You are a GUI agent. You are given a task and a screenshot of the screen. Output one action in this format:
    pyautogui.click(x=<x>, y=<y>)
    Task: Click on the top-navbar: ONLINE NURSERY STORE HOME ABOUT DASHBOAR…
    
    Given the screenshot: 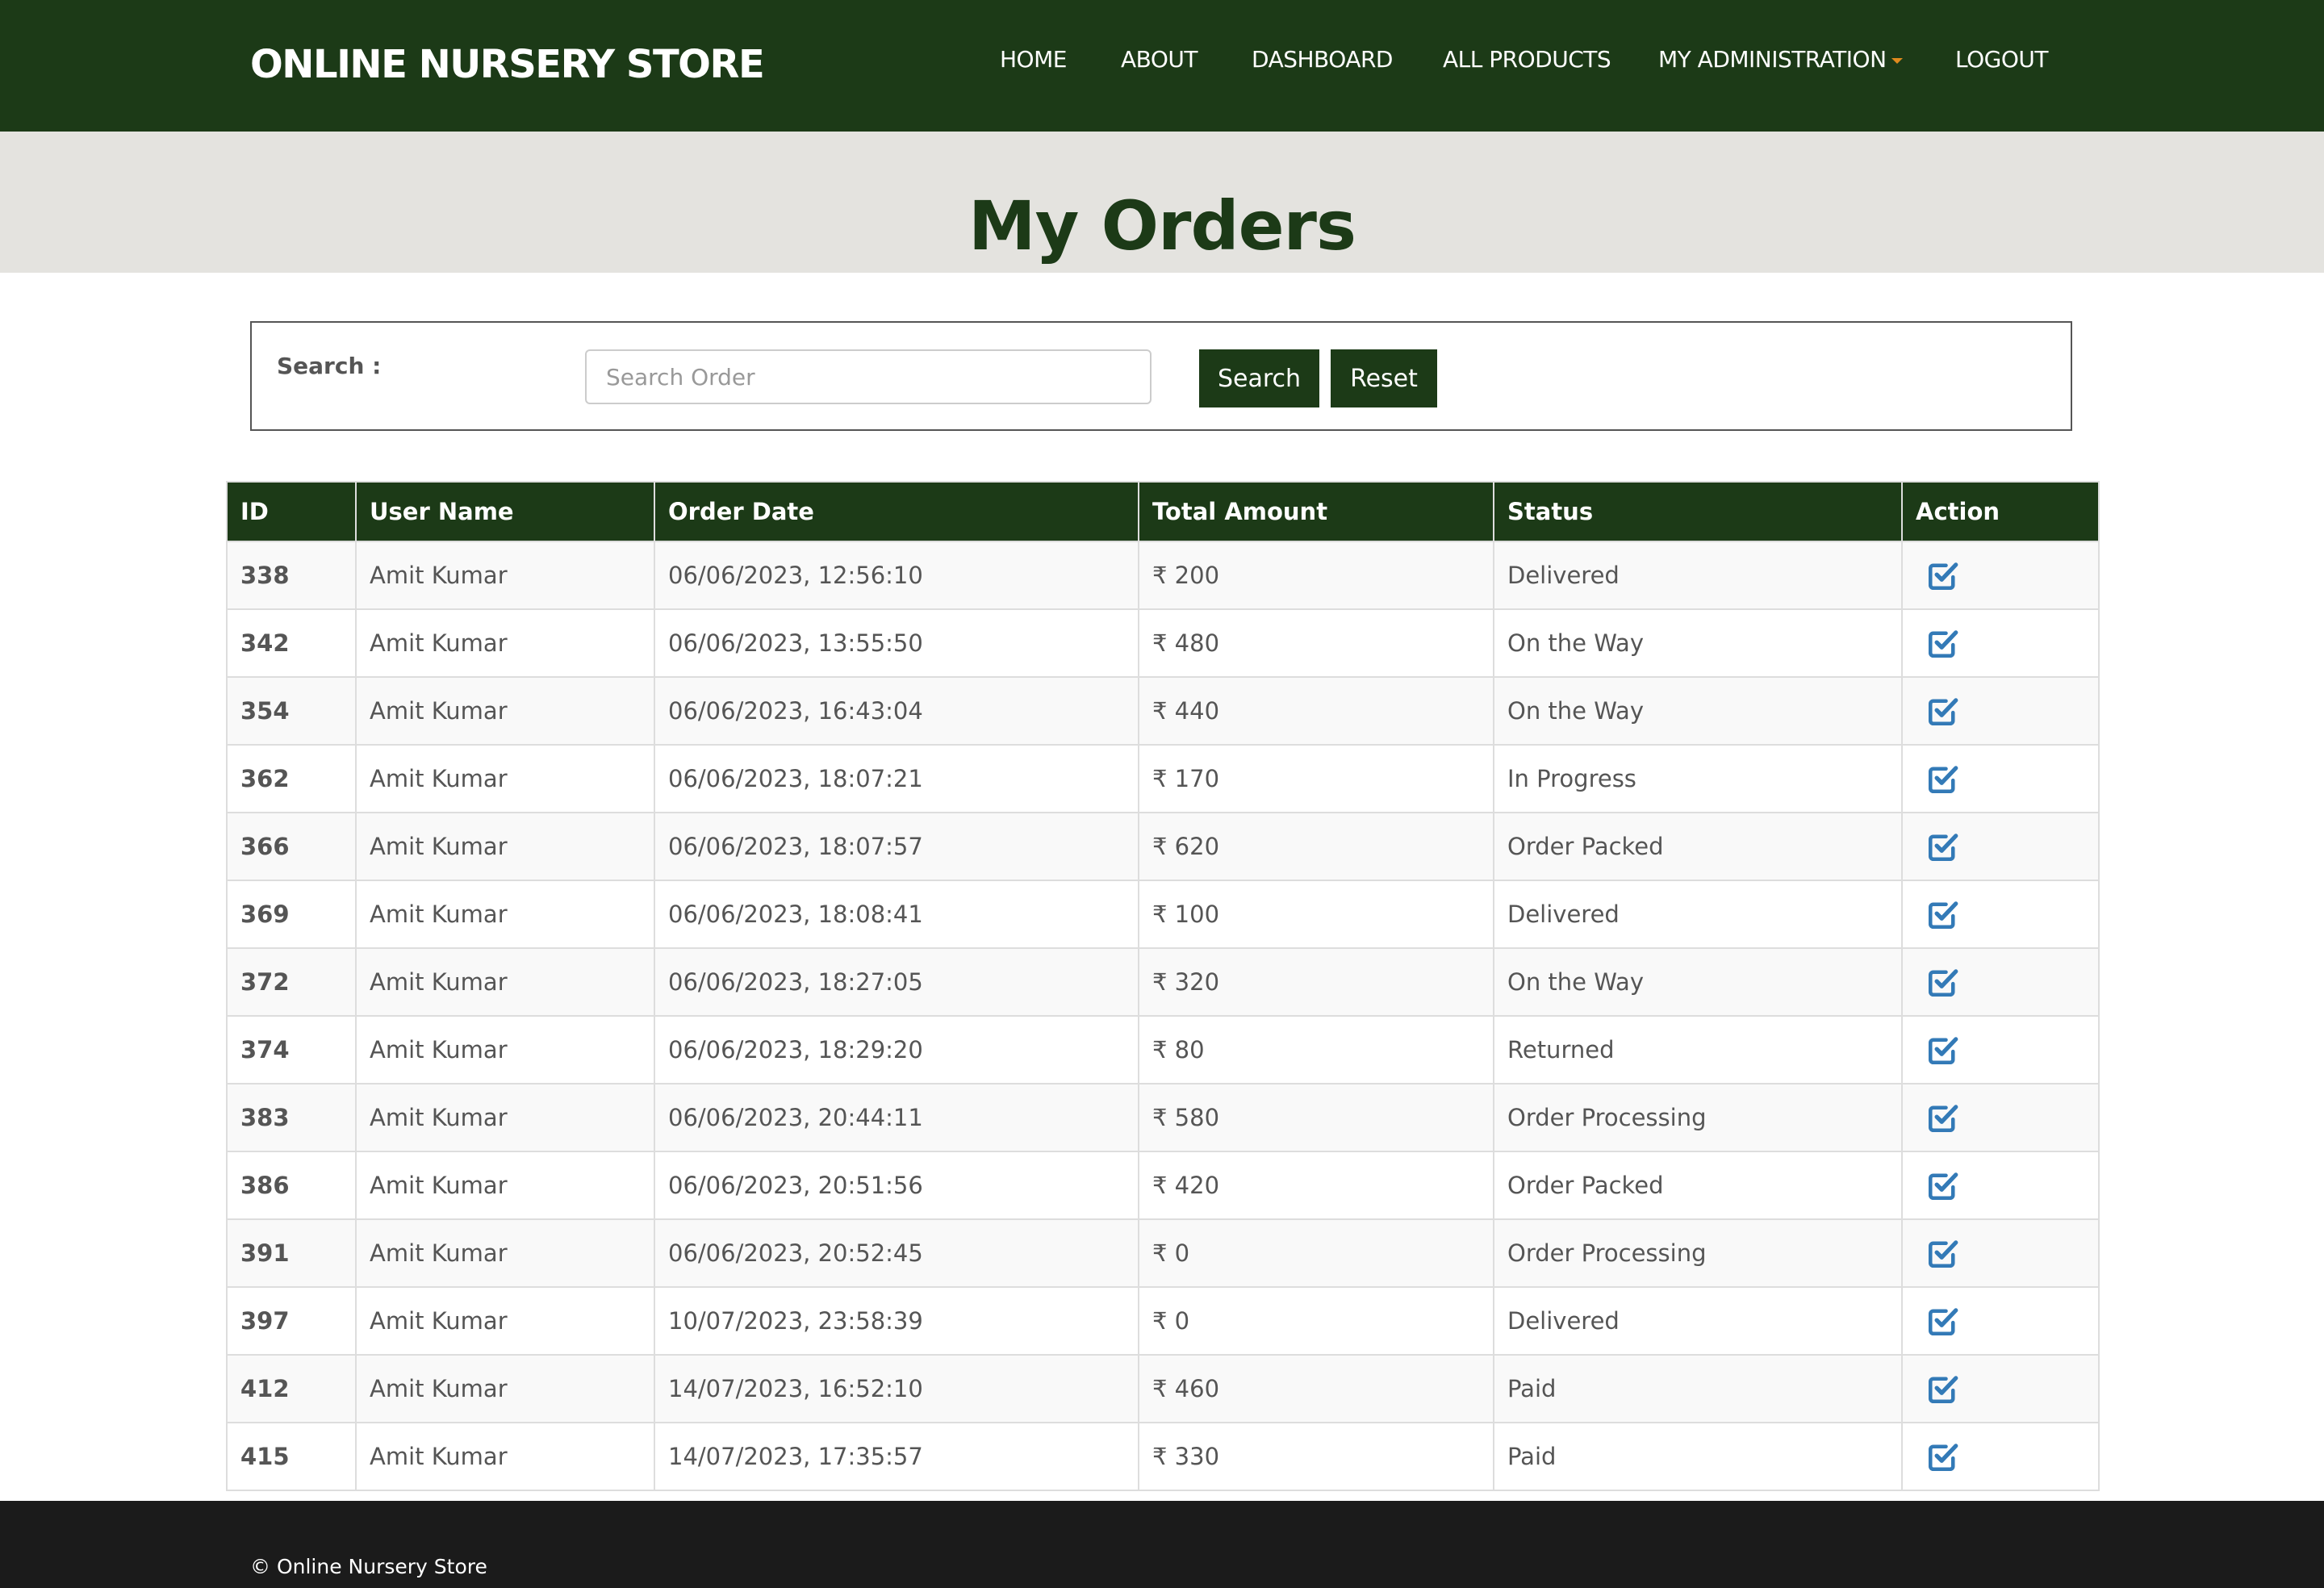 What is the action you would take?
    pyautogui.click(x=1162, y=66)
    